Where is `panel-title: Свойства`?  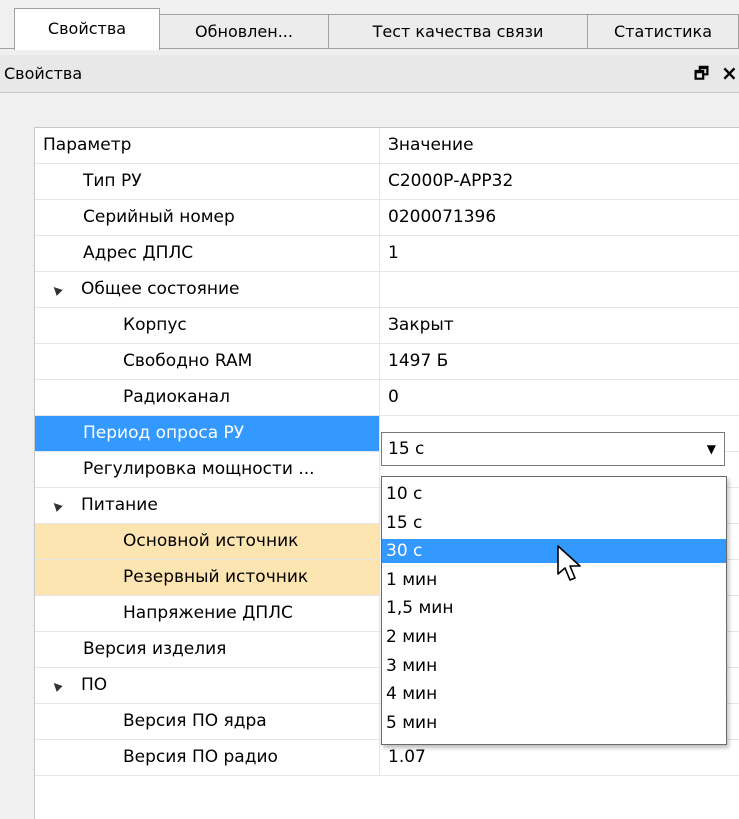 panel-title: Свойства is located at coordinates (43, 73).